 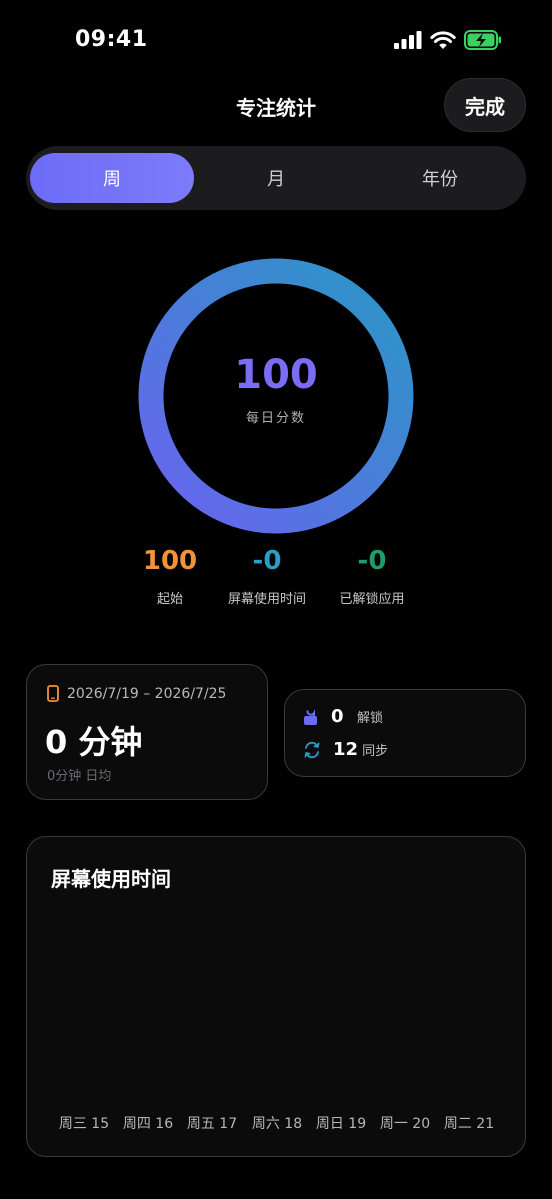 What do you see at coordinates (443, 39) in the screenshot?
I see `wifi-icon` at bounding box center [443, 39].